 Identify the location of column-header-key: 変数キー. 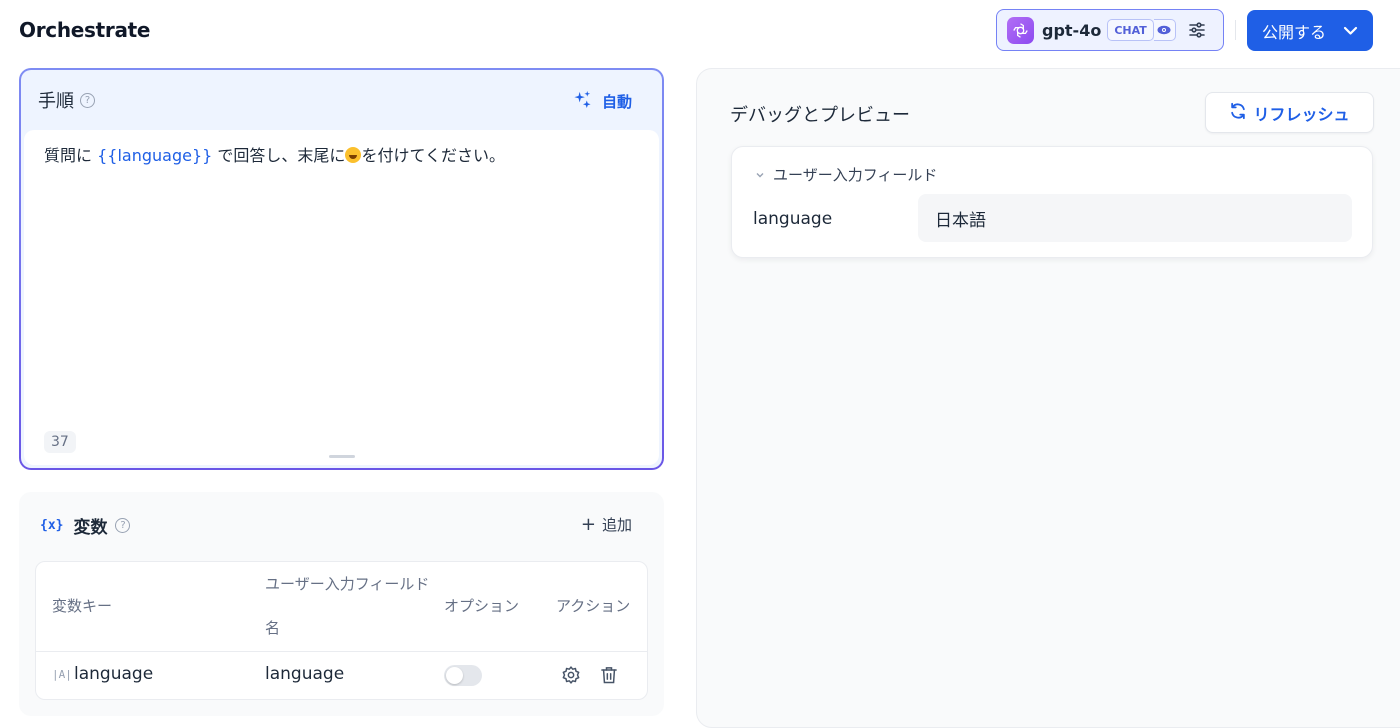
(82, 606).